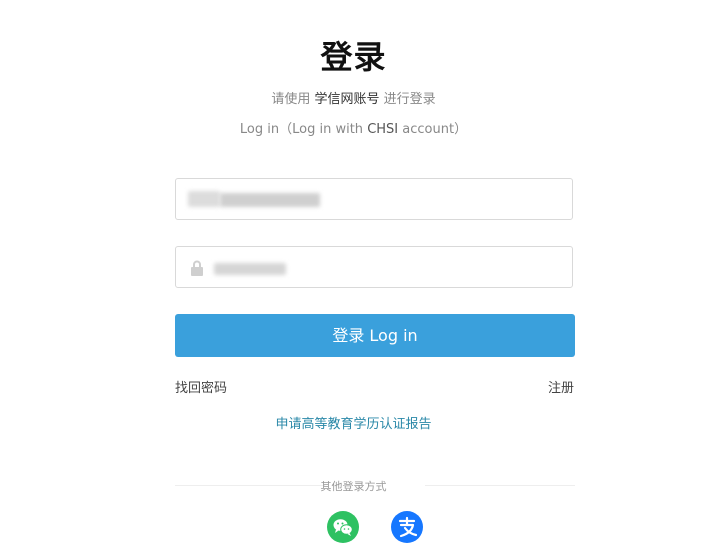 The image size is (707, 551). What do you see at coordinates (383, 129) in the screenshot?
I see `subtitle-en-account: CHSI` at bounding box center [383, 129].